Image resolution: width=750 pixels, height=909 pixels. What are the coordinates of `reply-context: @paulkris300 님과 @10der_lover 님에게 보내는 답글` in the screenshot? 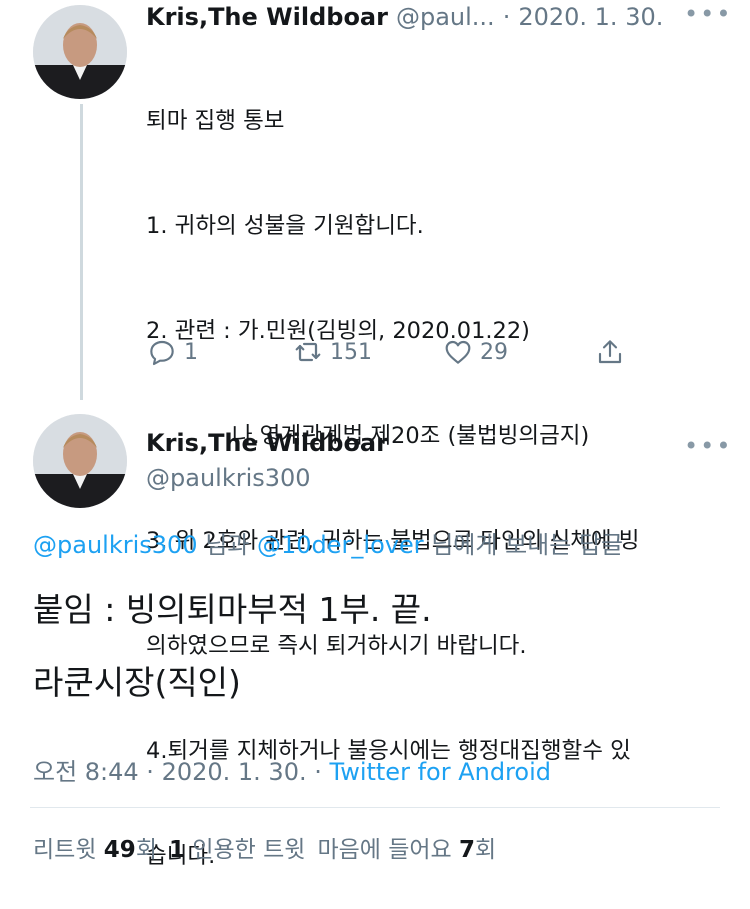 It's located at (328, 542).